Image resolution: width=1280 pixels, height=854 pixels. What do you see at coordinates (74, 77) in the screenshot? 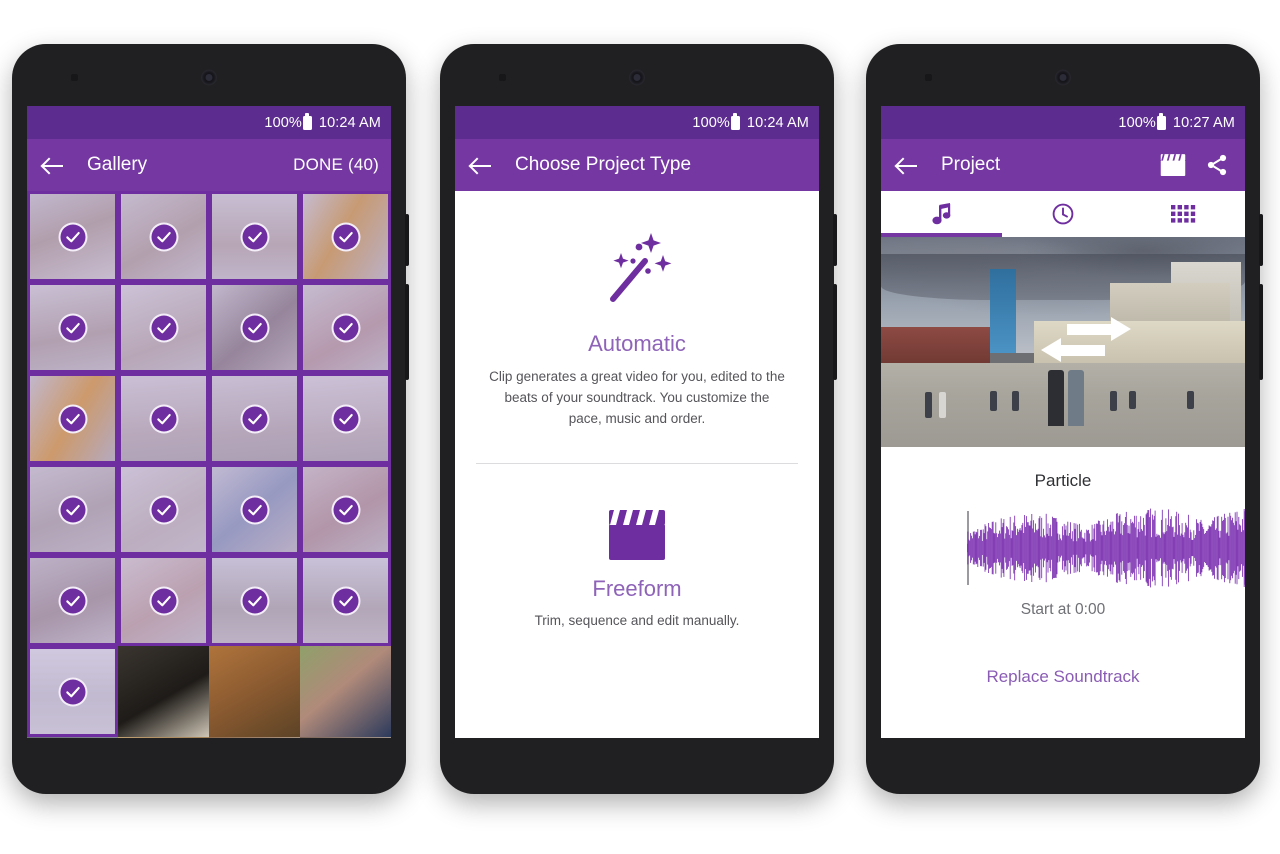
I see `proximity-sensor-icon` at bounding box center [74, 77].